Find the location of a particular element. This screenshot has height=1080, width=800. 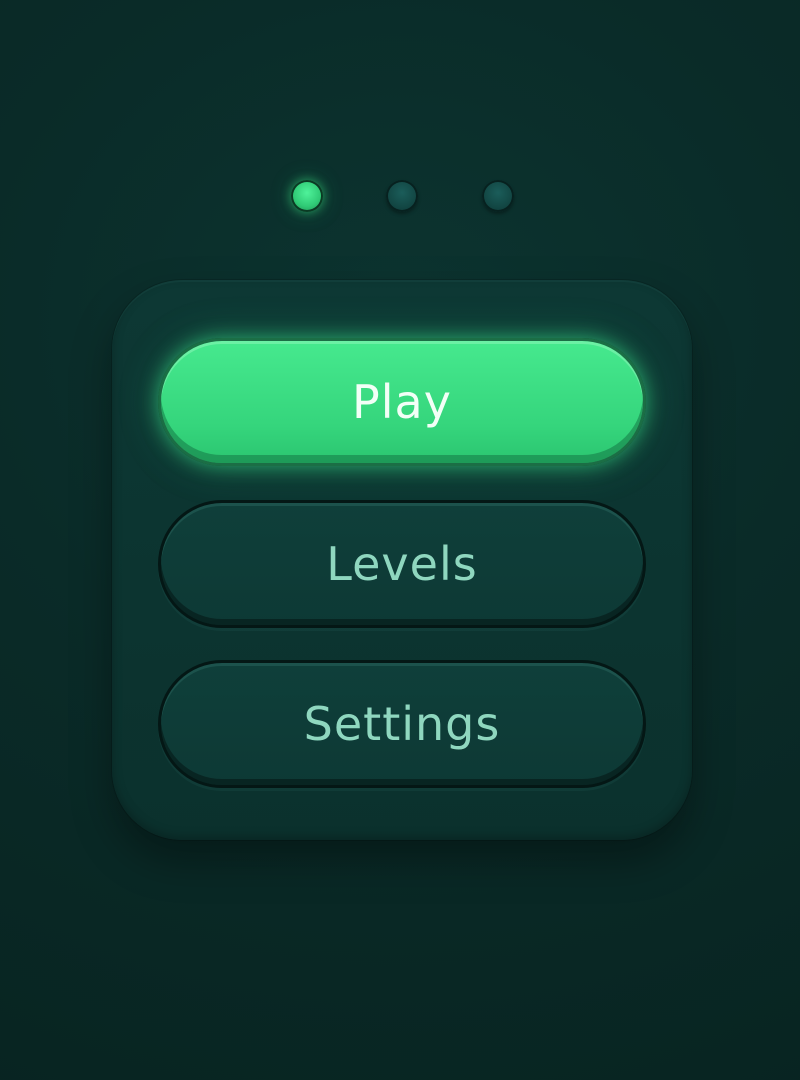

page-indicators is located at coordinates (400, 197).